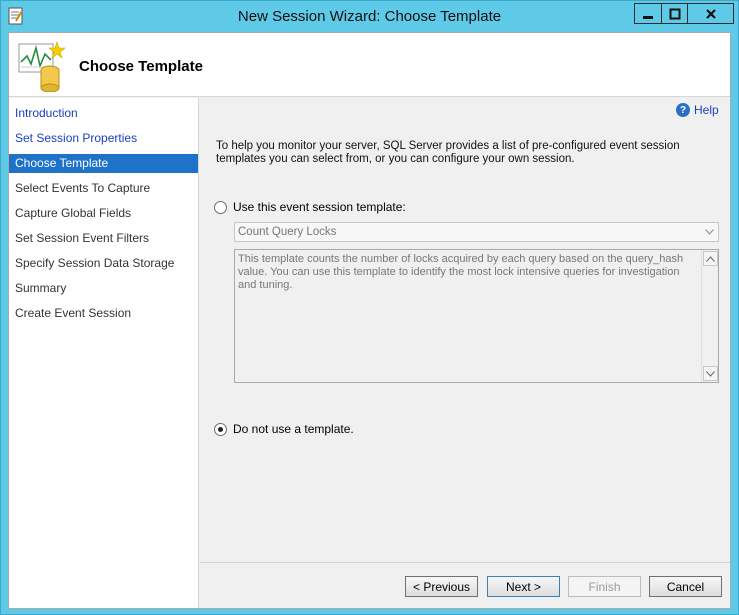 This screenshot has height=615, width=739. What do you see at coordinates (293, 429) in the screenshot?
I see `no-template-label: Do not use a template.` at bounding box center [293, 429].